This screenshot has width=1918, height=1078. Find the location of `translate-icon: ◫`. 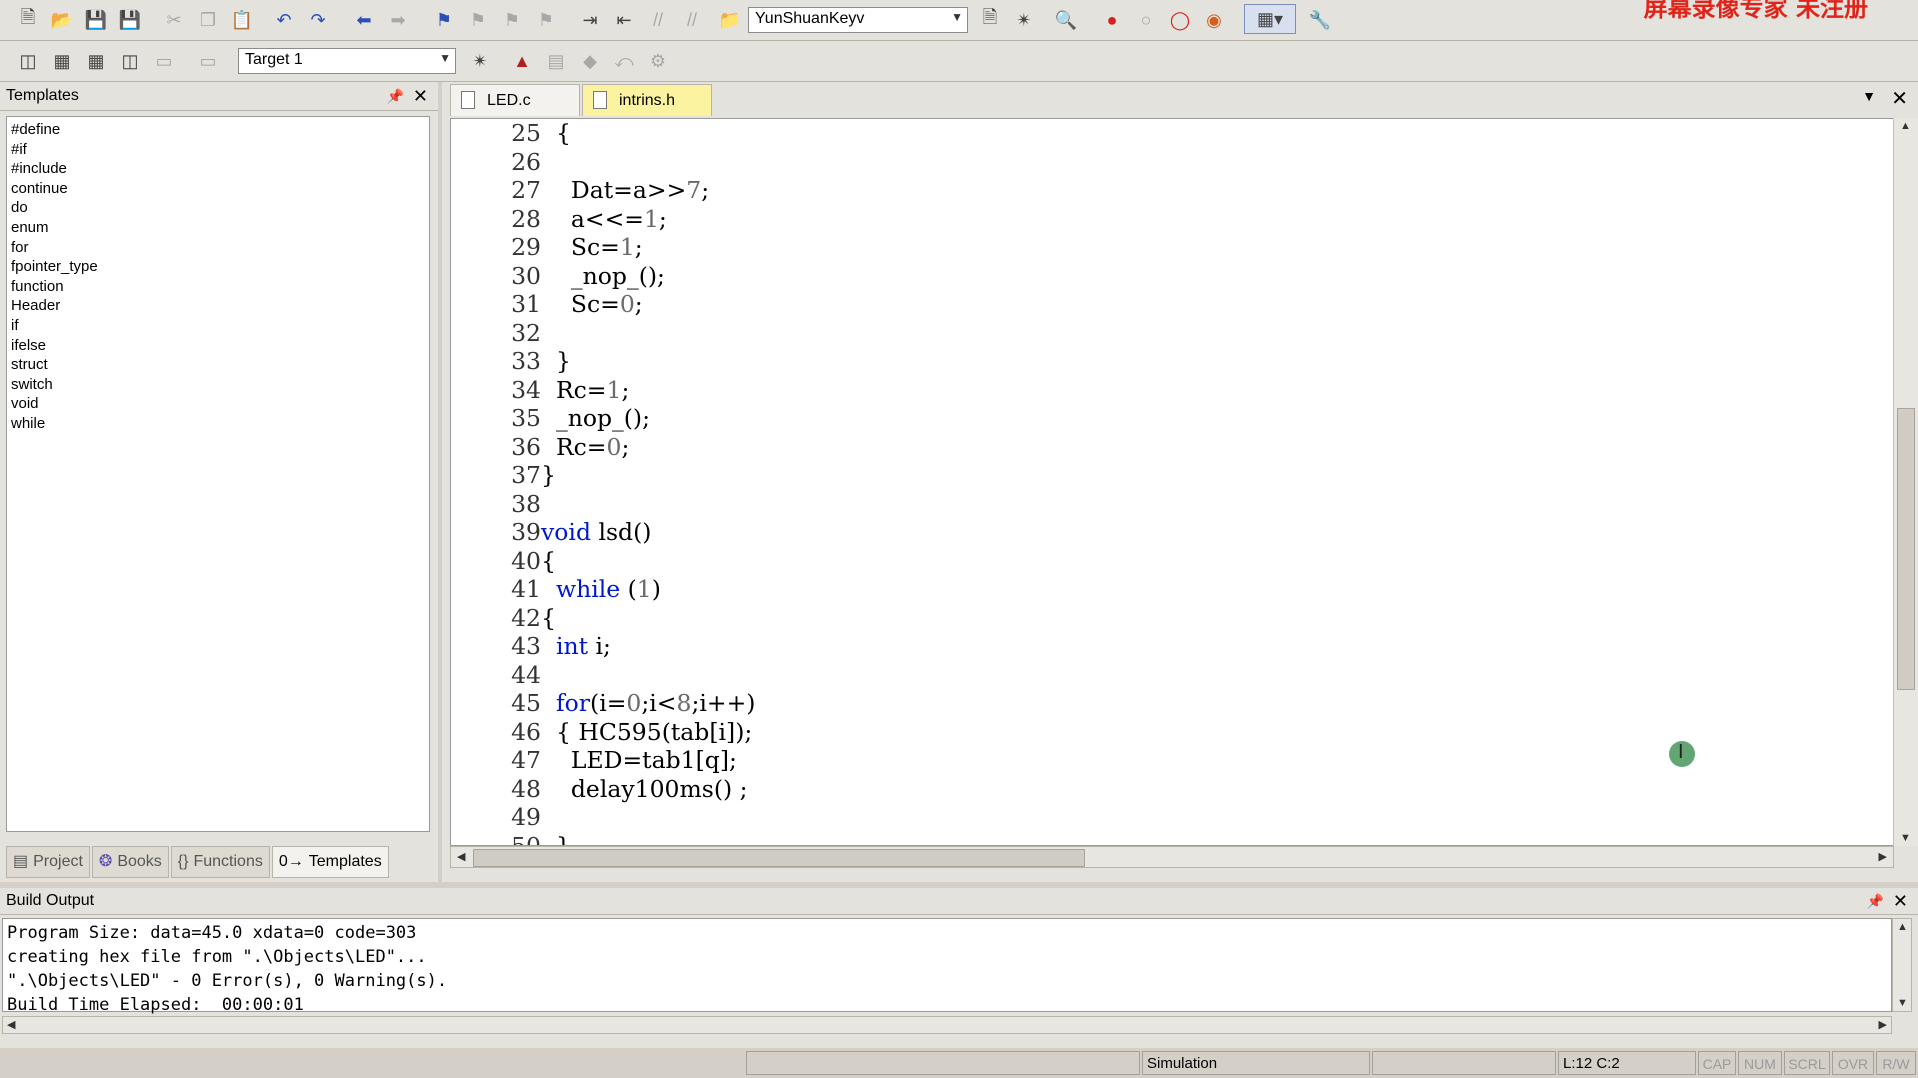

translate-icon: ◫ is located at coordinates (28, 61).